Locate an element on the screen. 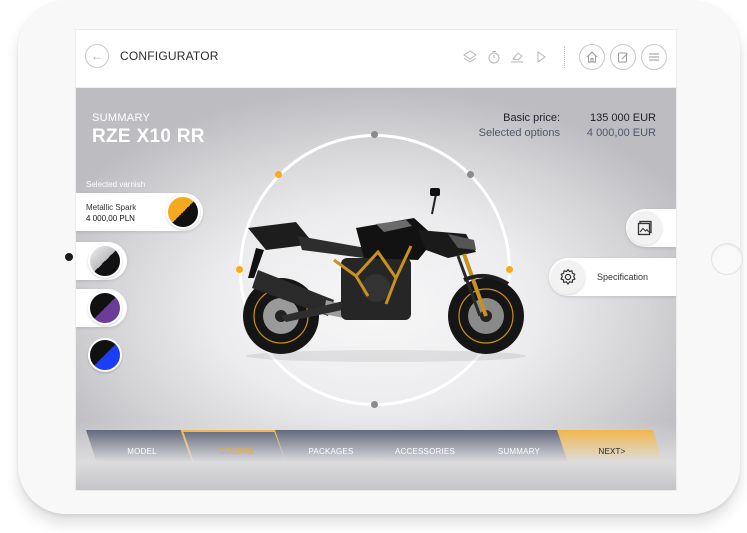 The height and width of the screenshot is (533, 747). home-icon is located at coordinates (592, 57).